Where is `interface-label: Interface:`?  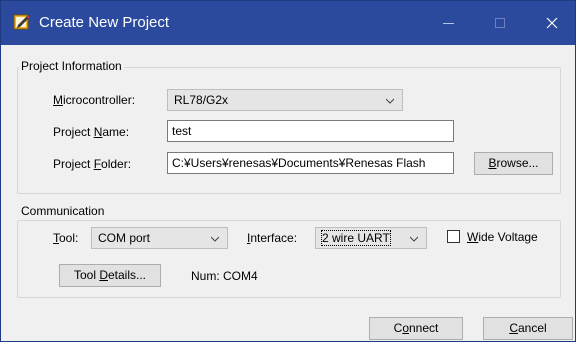 interface-label: Interface: is located at coordinates (272, 238).